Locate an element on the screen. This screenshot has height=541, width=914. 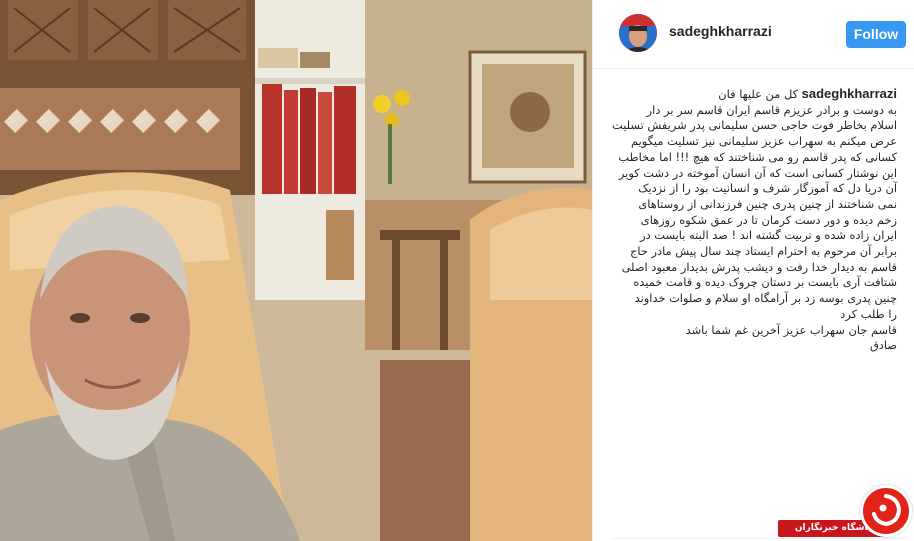
caption-line: قاسم جان سهراب عزیز آخرین غم شما باشد is located at coordinates (791, 329).